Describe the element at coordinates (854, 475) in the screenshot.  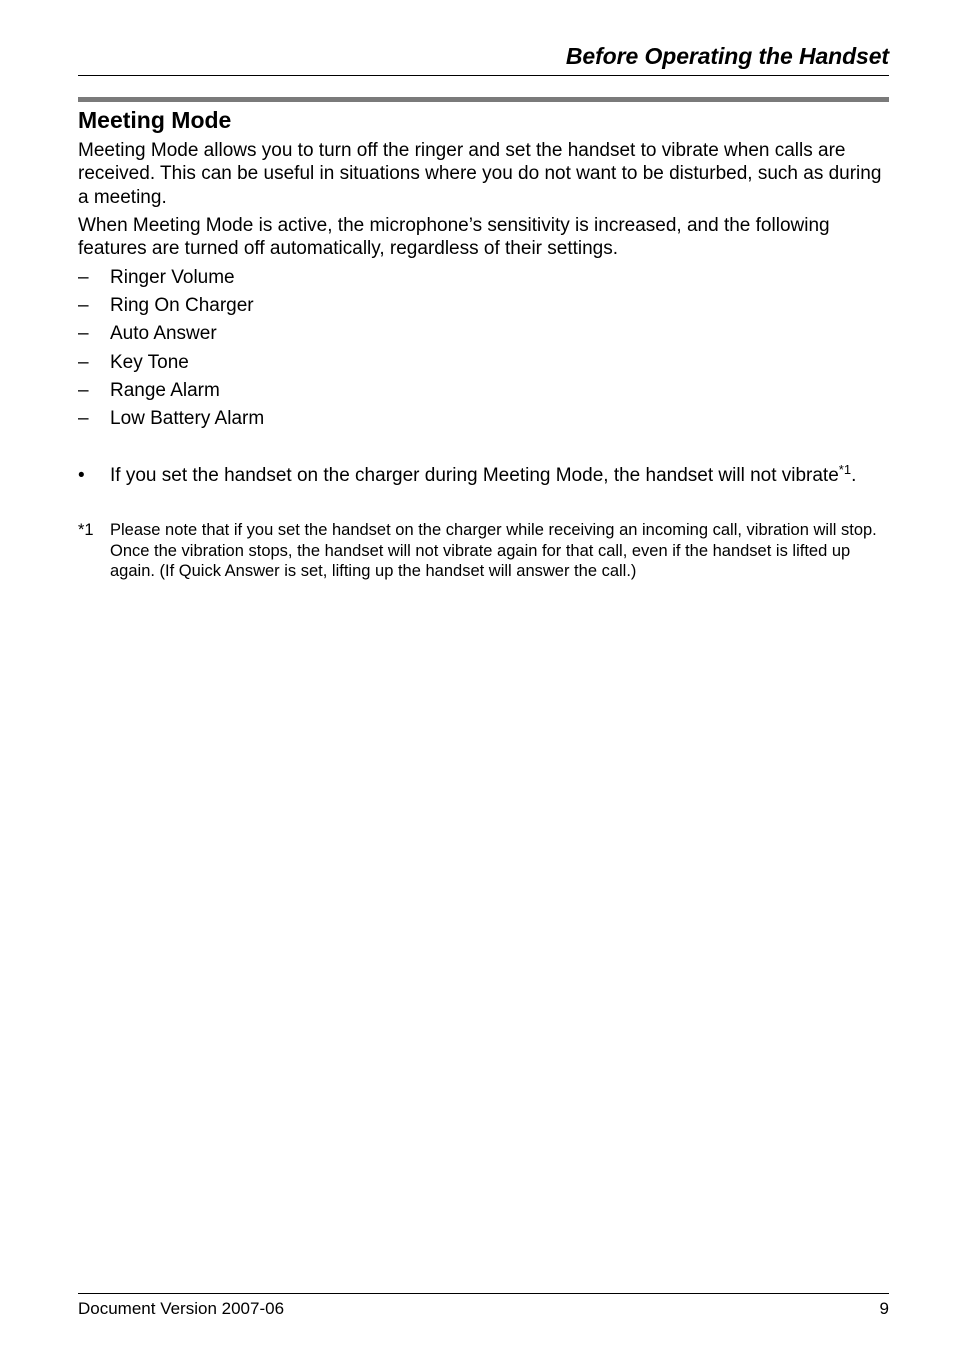
I see `note-end: .` at that location.